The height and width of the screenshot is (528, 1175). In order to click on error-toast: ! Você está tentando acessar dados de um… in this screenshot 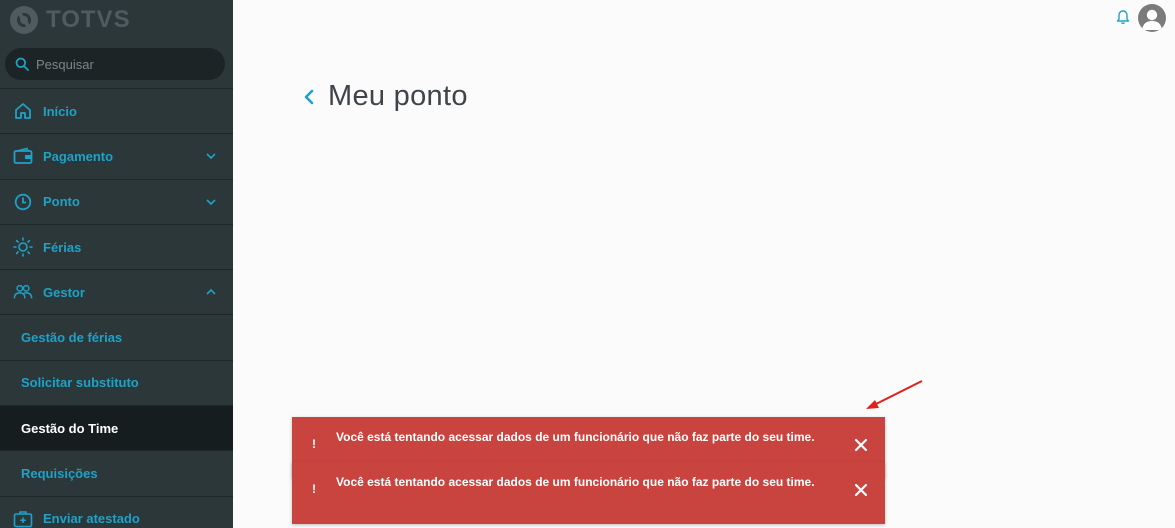, I will do `click(588, 493)`.